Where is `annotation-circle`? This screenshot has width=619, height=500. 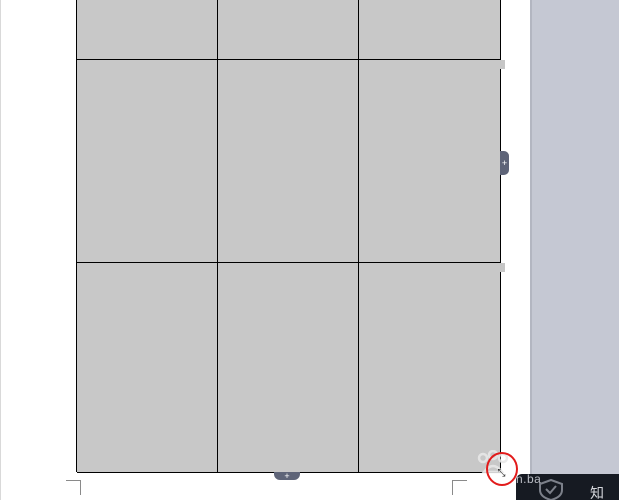
annotation-circle is located at coordinates (502, 469).